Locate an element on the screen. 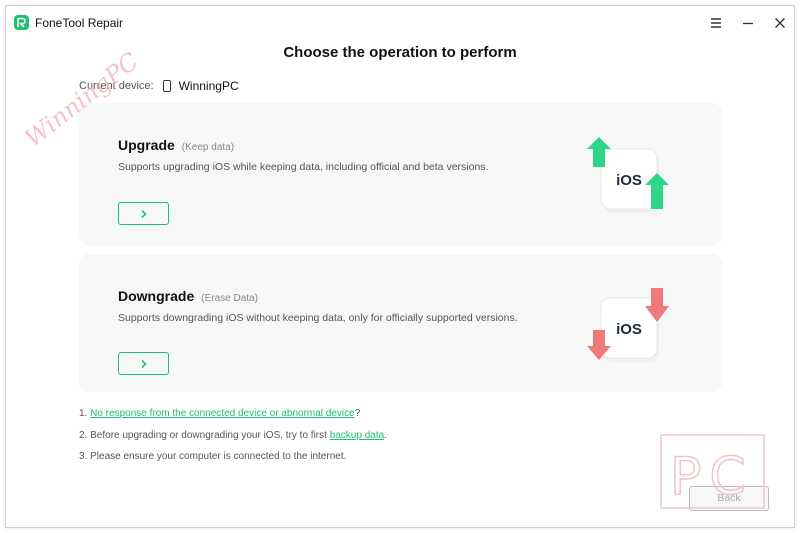  card-title: Downgrade (Erase Data) is located at coordinates (188, 296).